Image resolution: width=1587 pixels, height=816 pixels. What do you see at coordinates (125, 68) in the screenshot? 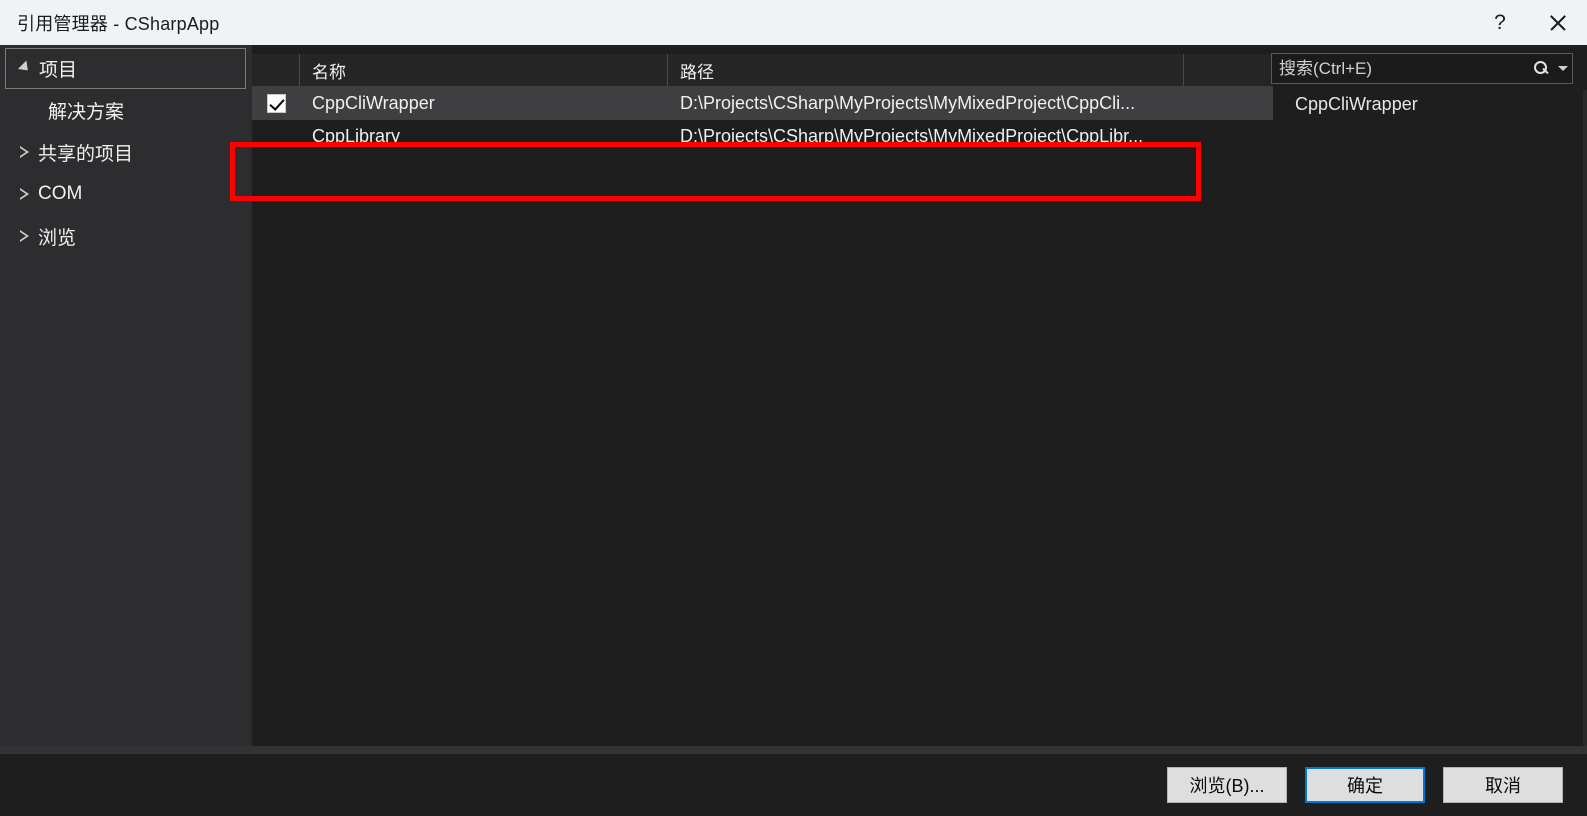
I see `sidebar-item-projects: 项目` at bounding box center [125, 68].